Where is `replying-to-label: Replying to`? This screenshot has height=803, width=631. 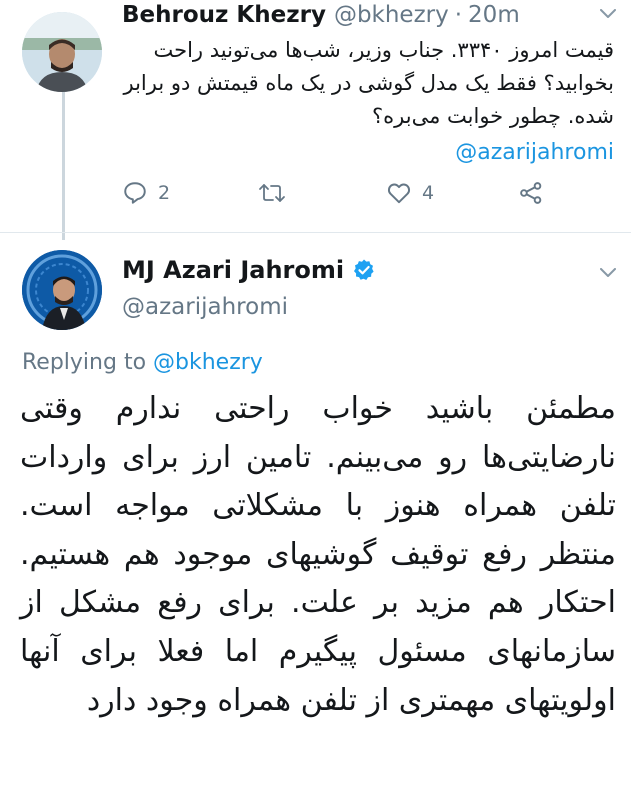
replying-to-label: Replying to is located at coordinates (84, 362).